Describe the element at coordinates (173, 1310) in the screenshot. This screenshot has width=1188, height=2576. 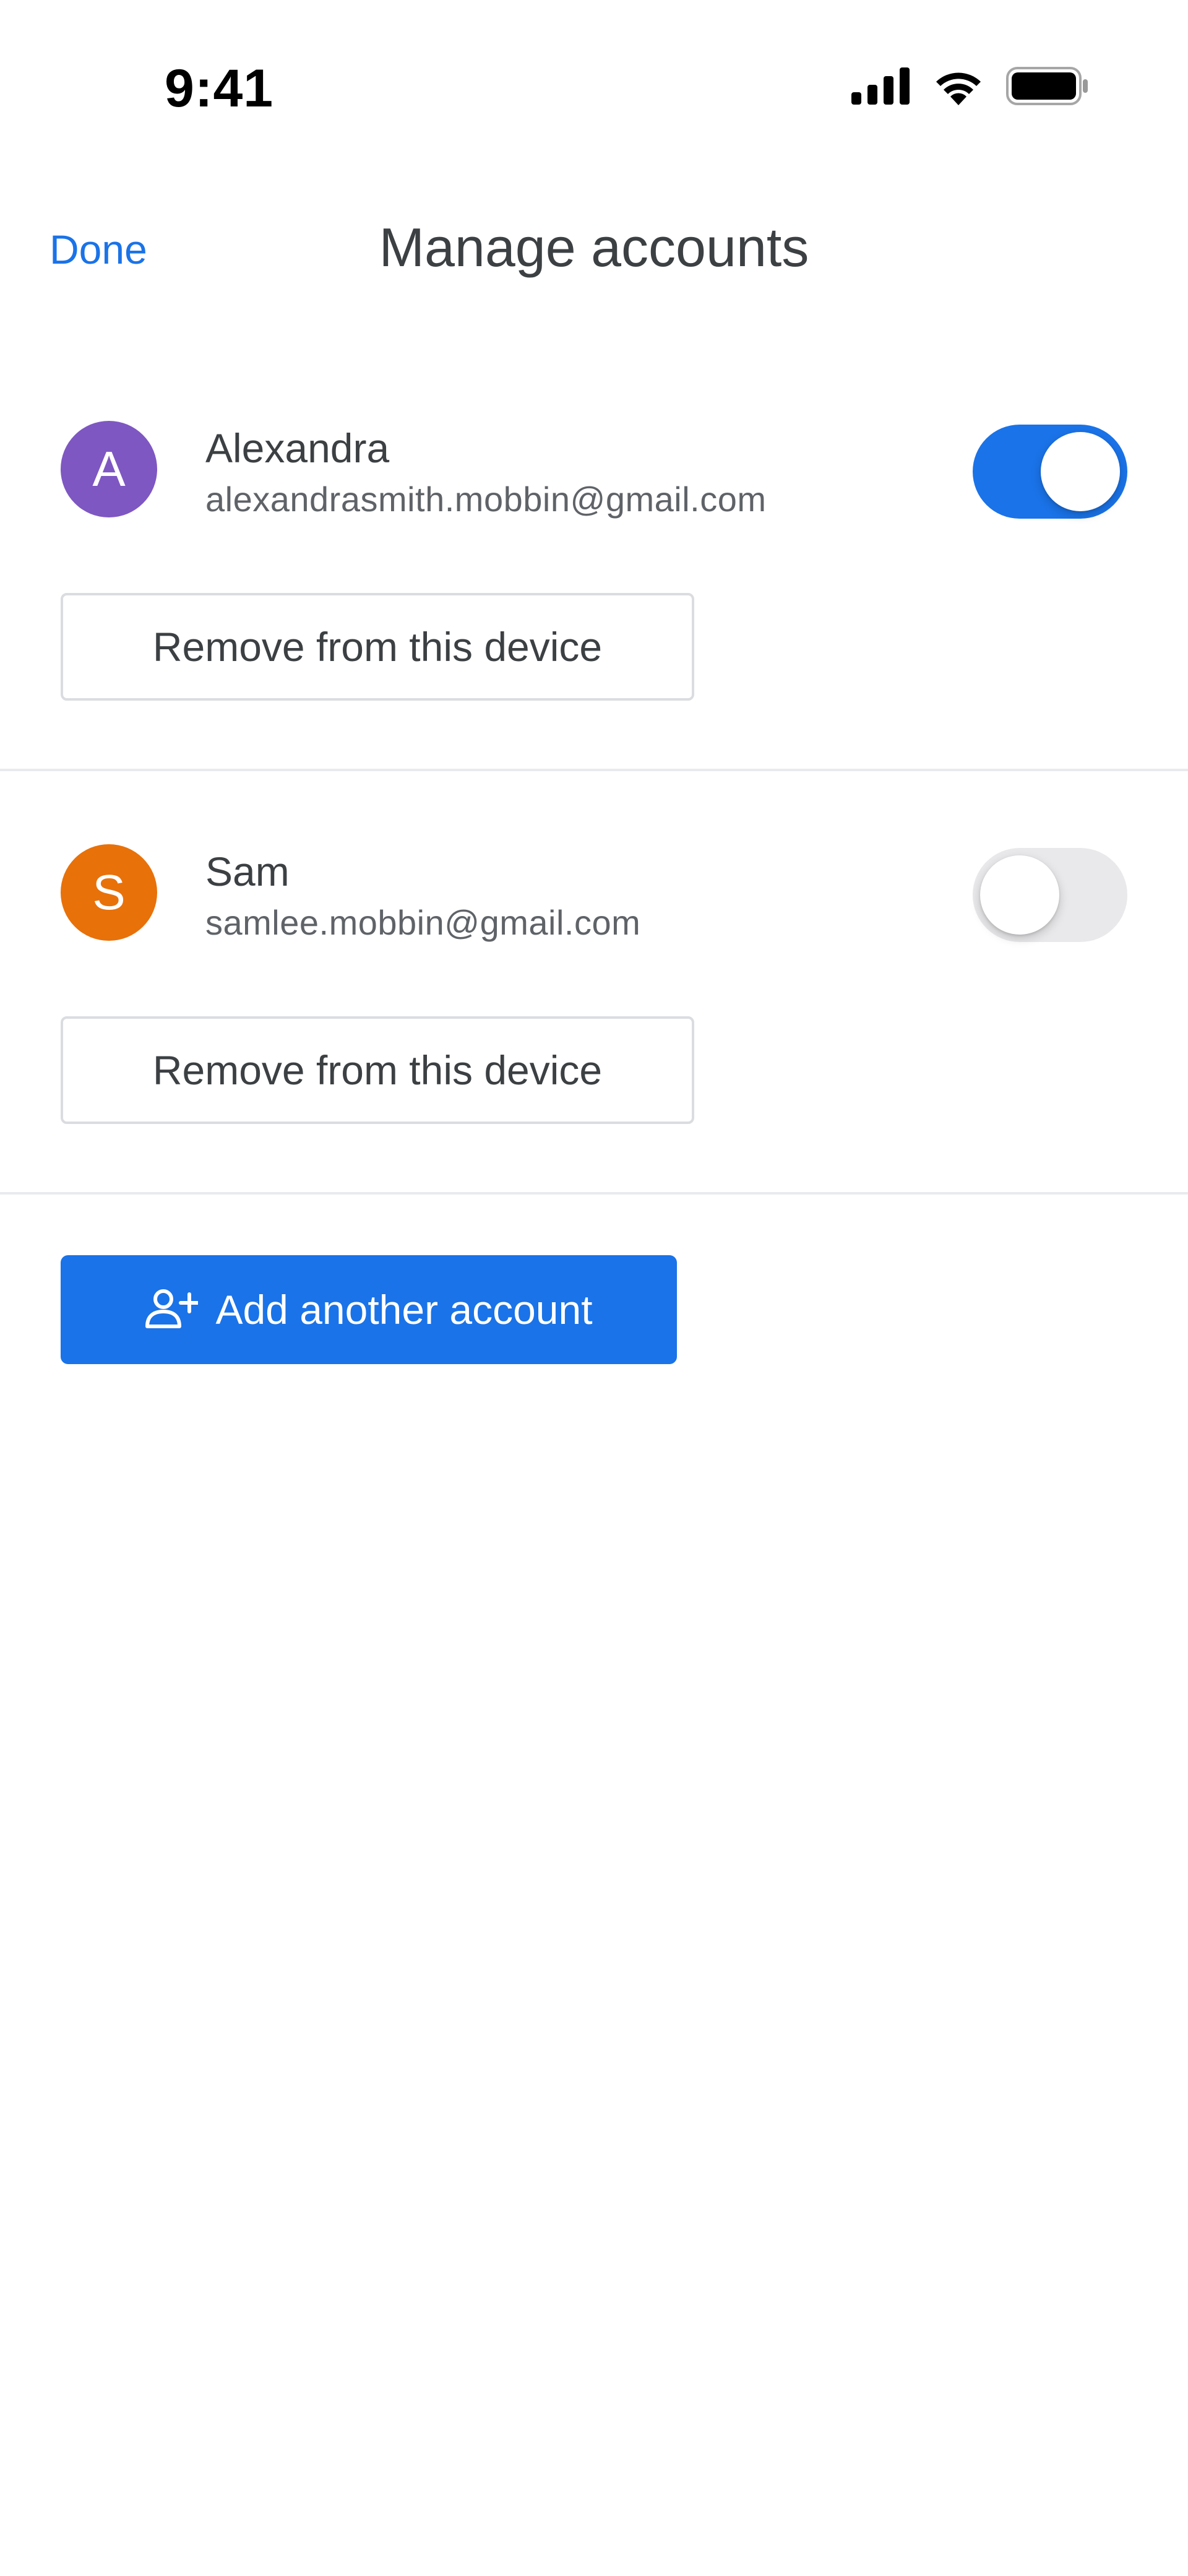
I see `add-person-icon` at that location.